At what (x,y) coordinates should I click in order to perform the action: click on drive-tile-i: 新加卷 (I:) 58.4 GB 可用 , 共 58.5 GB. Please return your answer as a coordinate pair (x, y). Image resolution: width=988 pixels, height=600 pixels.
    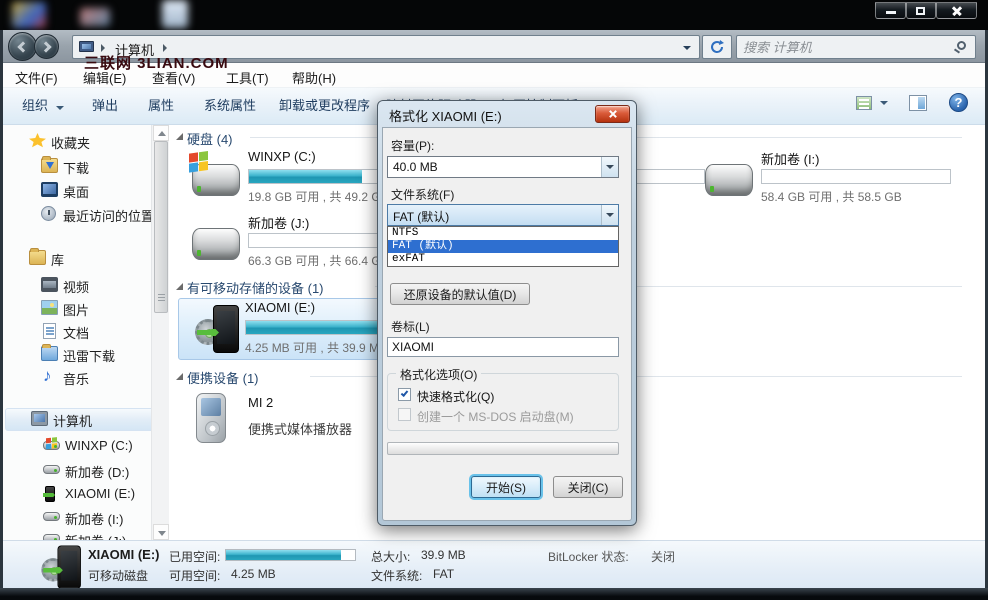
    Looking at the image, I should click on (825, 179).